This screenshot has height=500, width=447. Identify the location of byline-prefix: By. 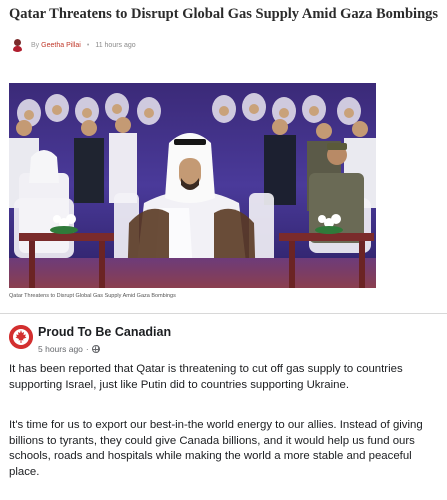
(35, 45).